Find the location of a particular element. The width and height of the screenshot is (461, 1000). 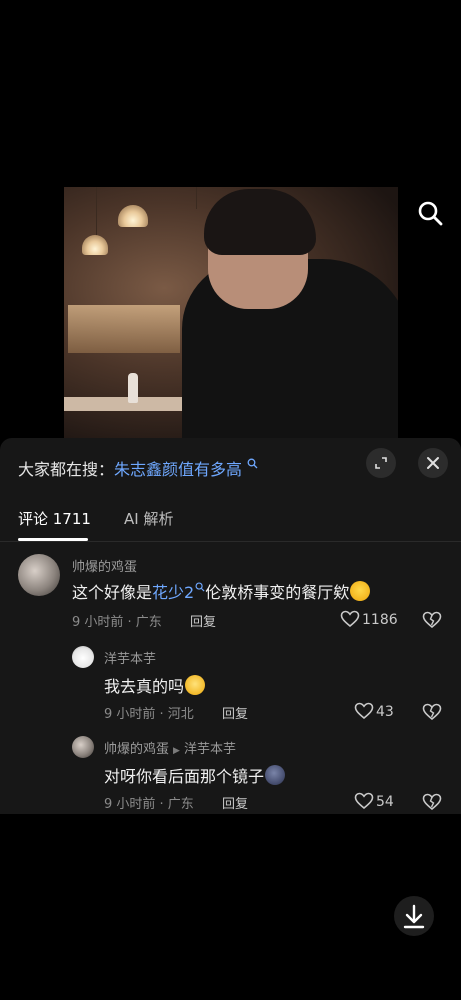

divider is located at coordinates (230, 541).